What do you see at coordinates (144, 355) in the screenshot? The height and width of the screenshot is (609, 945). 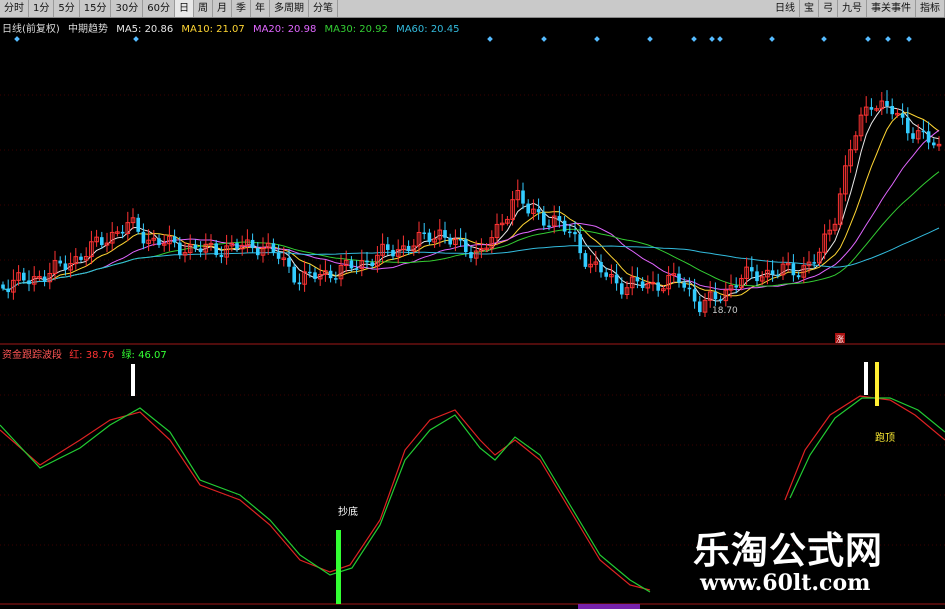 I see `green-line-value: 绿: 46.07` at bounding box center [144, 355].